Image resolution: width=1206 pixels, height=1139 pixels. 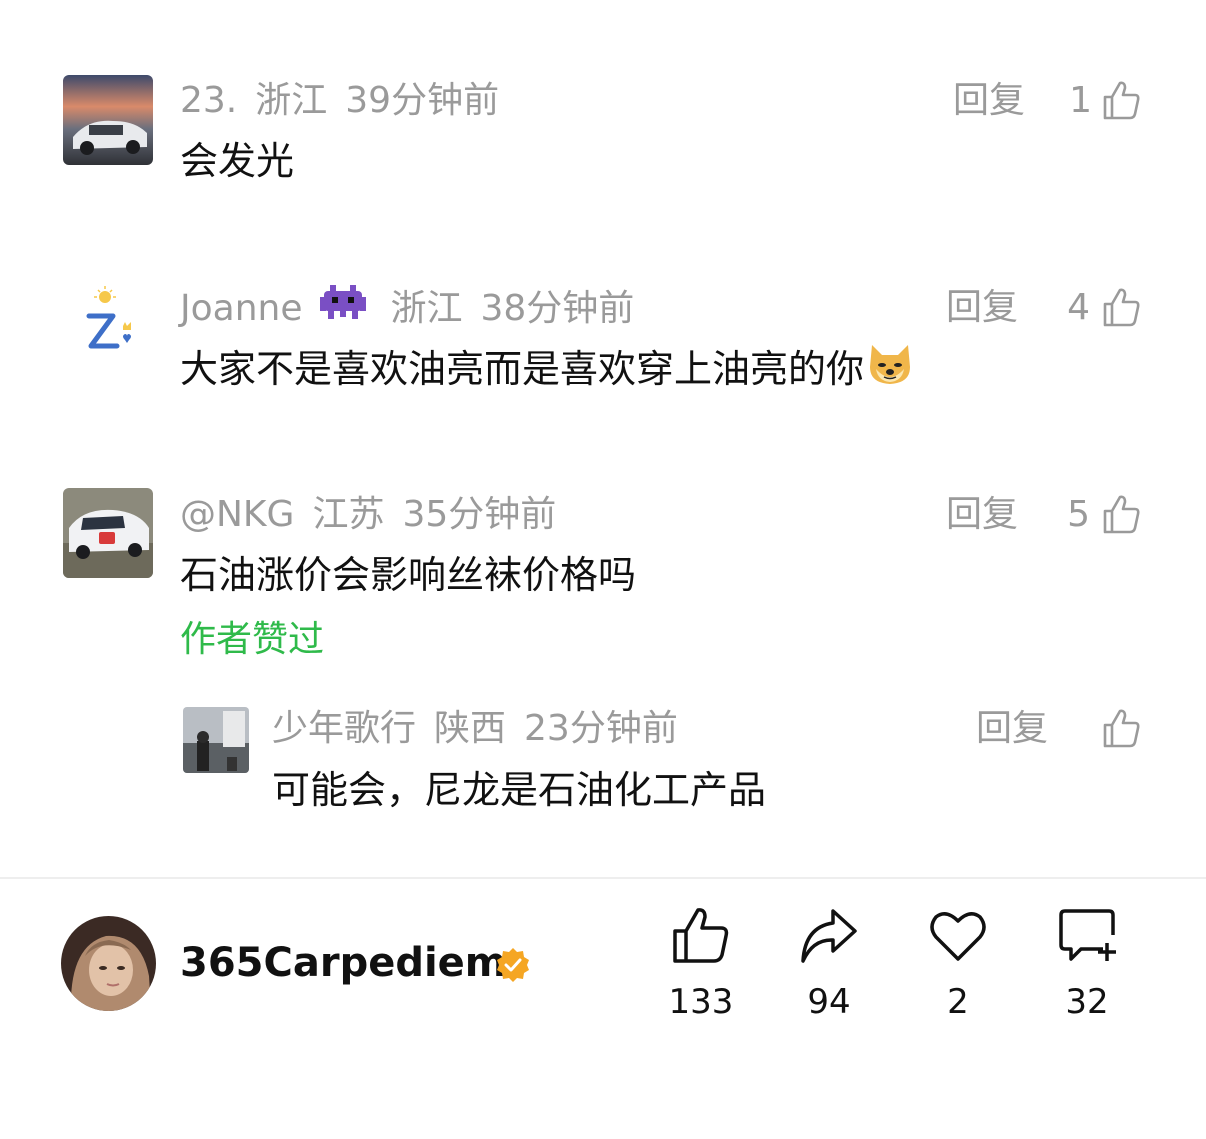 What do you see at coordinates (343, 310) in the screenshot?
I see `alien-monster-emoji` at bounding box center [343, 310].